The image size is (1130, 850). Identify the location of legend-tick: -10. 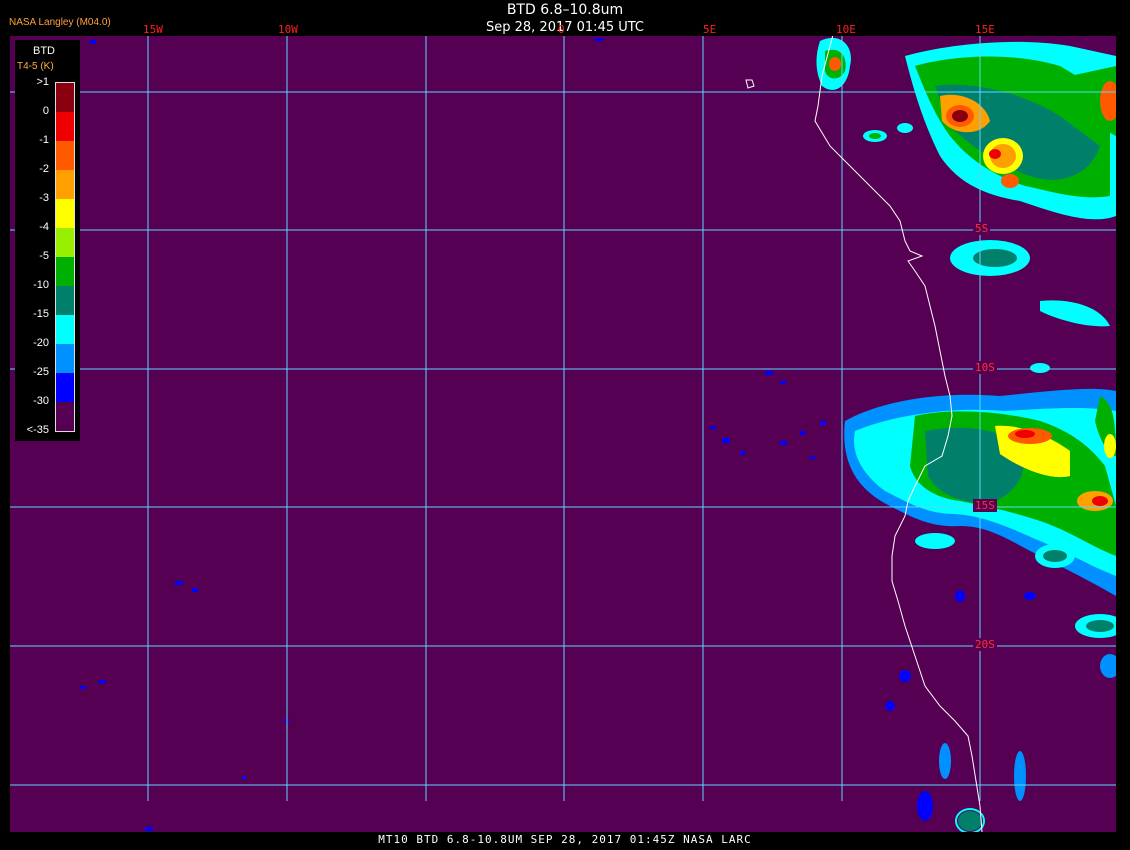
(41, 285).